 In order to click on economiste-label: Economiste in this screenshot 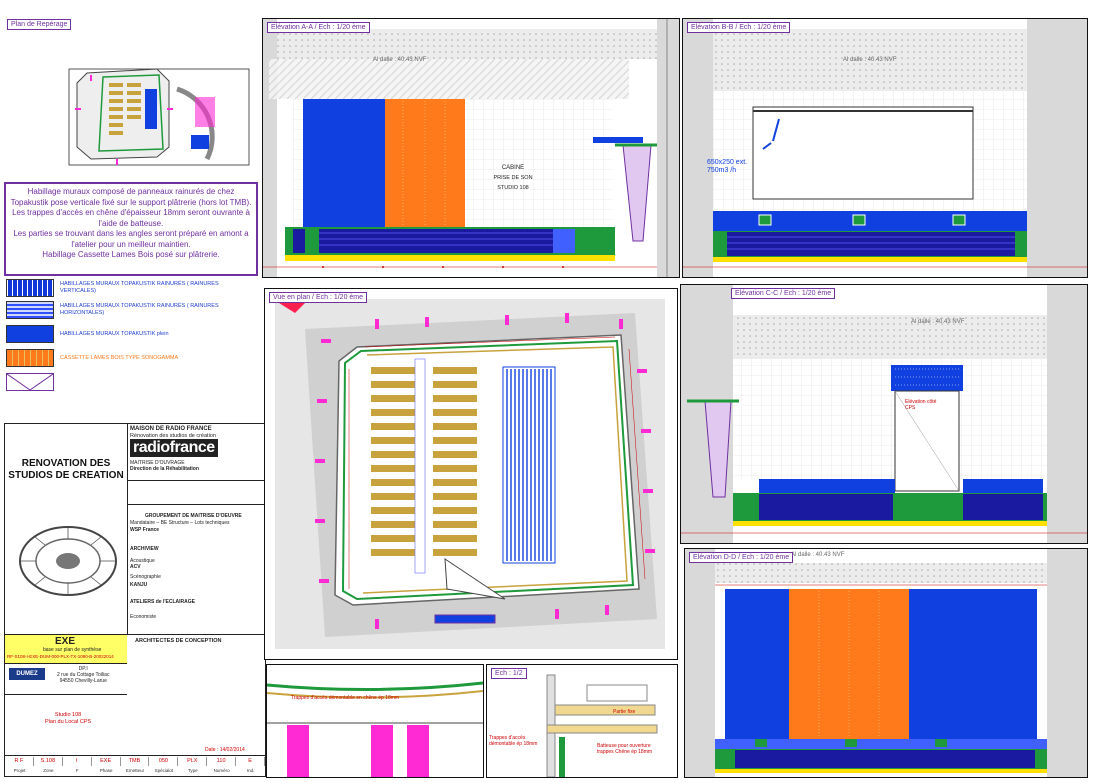, I will do `click(143, 617)`.